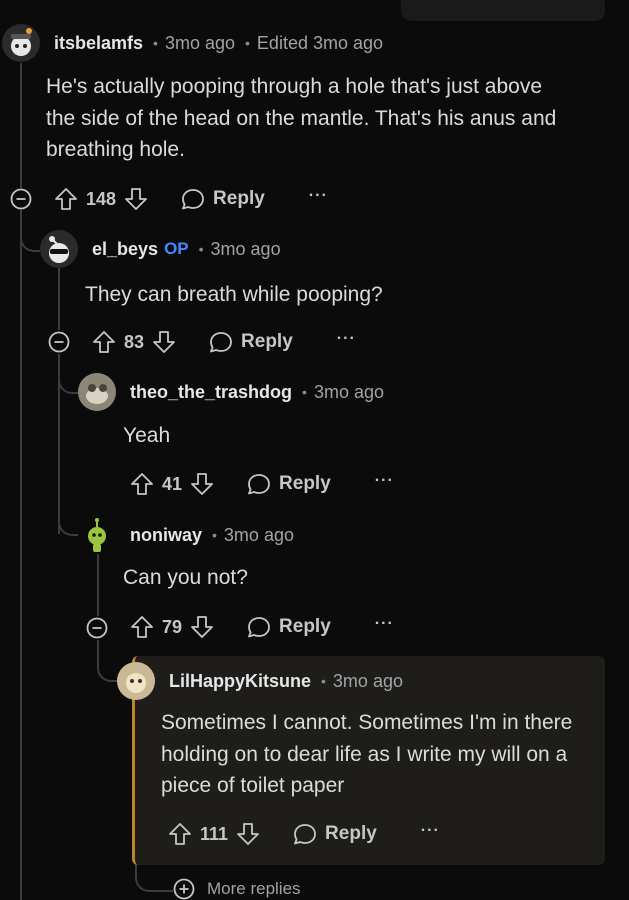 The image size is (629, 900). What do you see at coordinates (234, 294) in the screenshot?
I see `comment-body: They can breath while pooping?` at bounding box center [234, 294].